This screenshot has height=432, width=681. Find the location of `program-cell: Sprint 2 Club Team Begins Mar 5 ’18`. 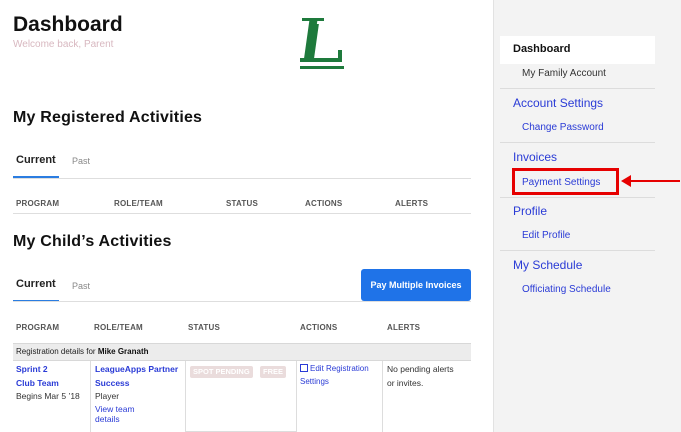

program-cell: Sprint 2 Club Team Begins Mar 5 ’18 is located at coordinates (48, 383).